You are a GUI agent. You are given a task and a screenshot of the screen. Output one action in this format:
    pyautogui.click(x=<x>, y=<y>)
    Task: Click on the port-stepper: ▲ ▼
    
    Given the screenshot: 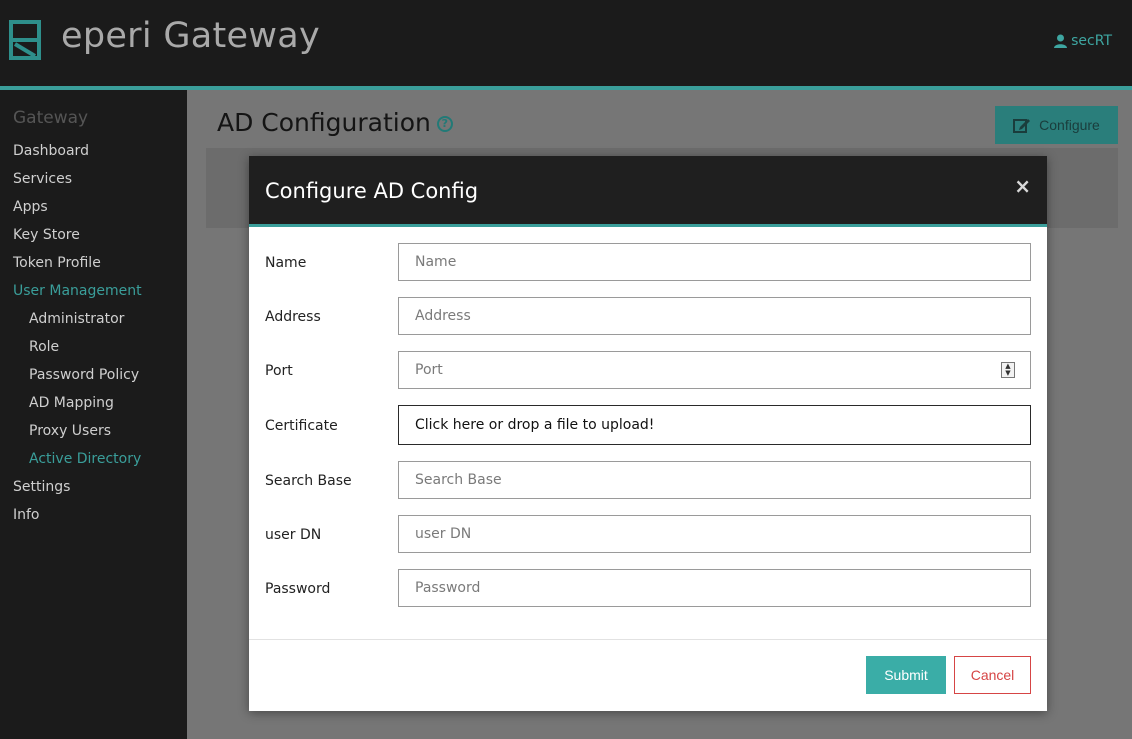 What is the action you would take?
    pyautogui.click(x=1008, y=370)
    